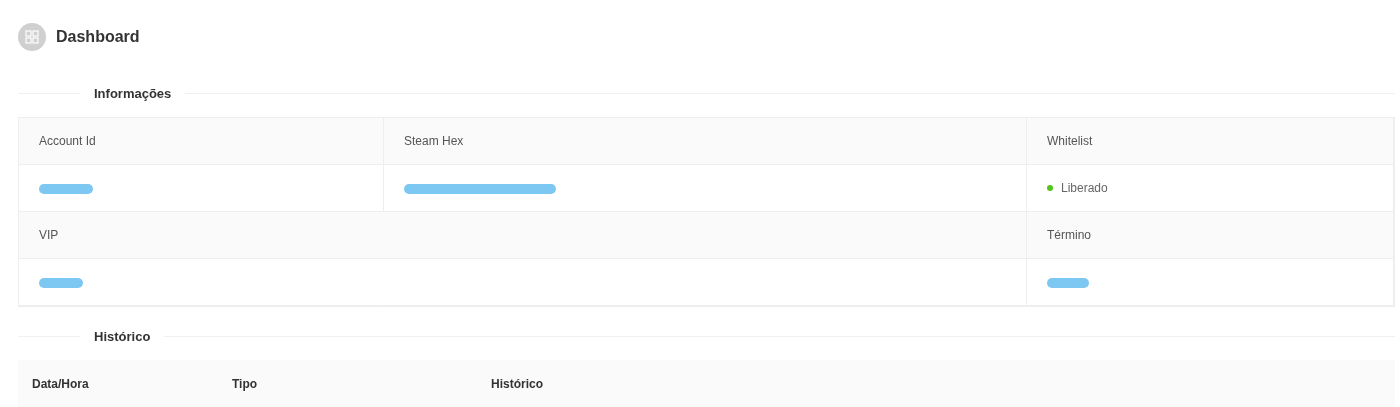 This screenshot has height=407, width=1400. What do you see at coordinates (122, 336) in the screenshot?
I see `section-title: Histórico` at bounding box center [122, 336].